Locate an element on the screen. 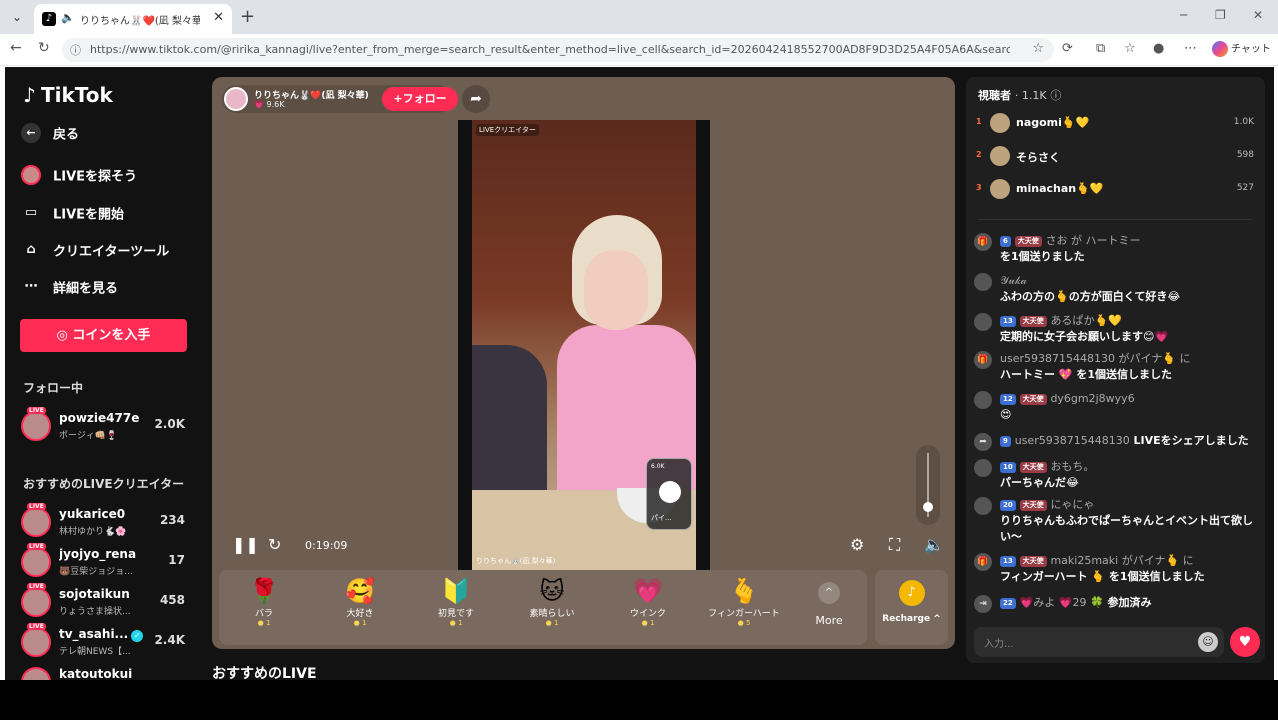 The height and width of the screenshot is (720, 1278). gift-item: 🔰 初見です ● 1 is located at coordinates (456, 608).